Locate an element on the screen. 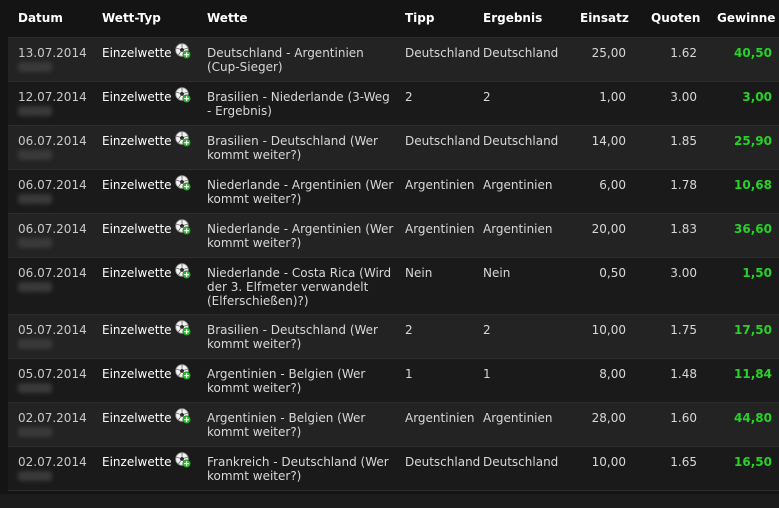 The height and width of the screenshot is (508, 779). header-wette: Wette is located at coordinates (227, 18).